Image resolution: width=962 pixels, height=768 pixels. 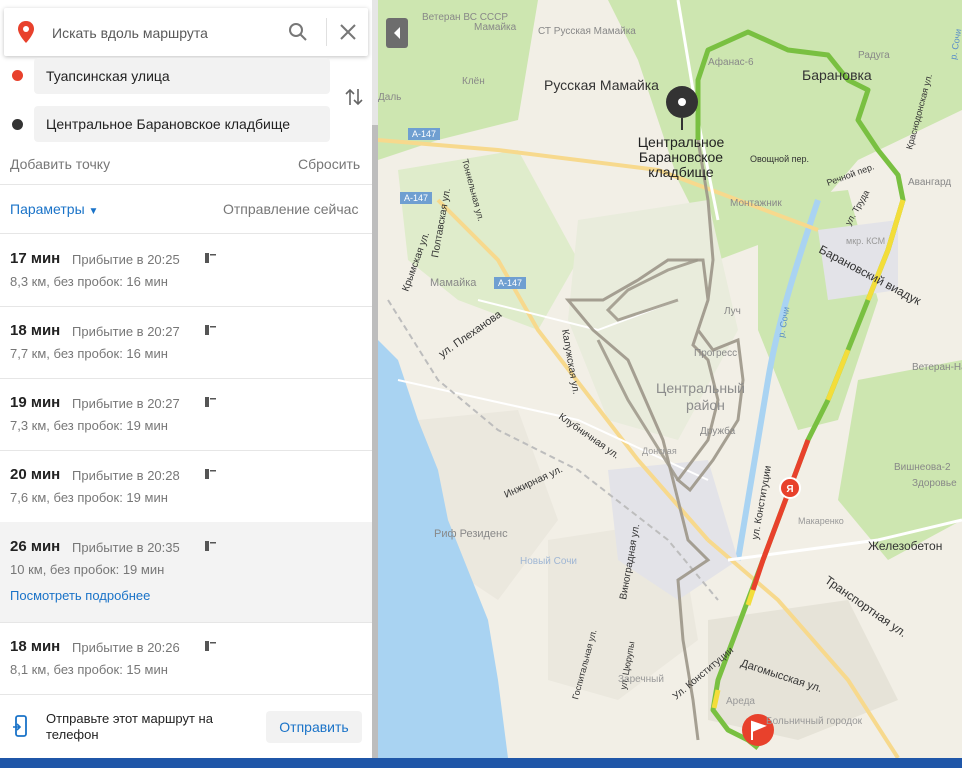 I want to click on location-pin-icon, so click(x=26, y=34).